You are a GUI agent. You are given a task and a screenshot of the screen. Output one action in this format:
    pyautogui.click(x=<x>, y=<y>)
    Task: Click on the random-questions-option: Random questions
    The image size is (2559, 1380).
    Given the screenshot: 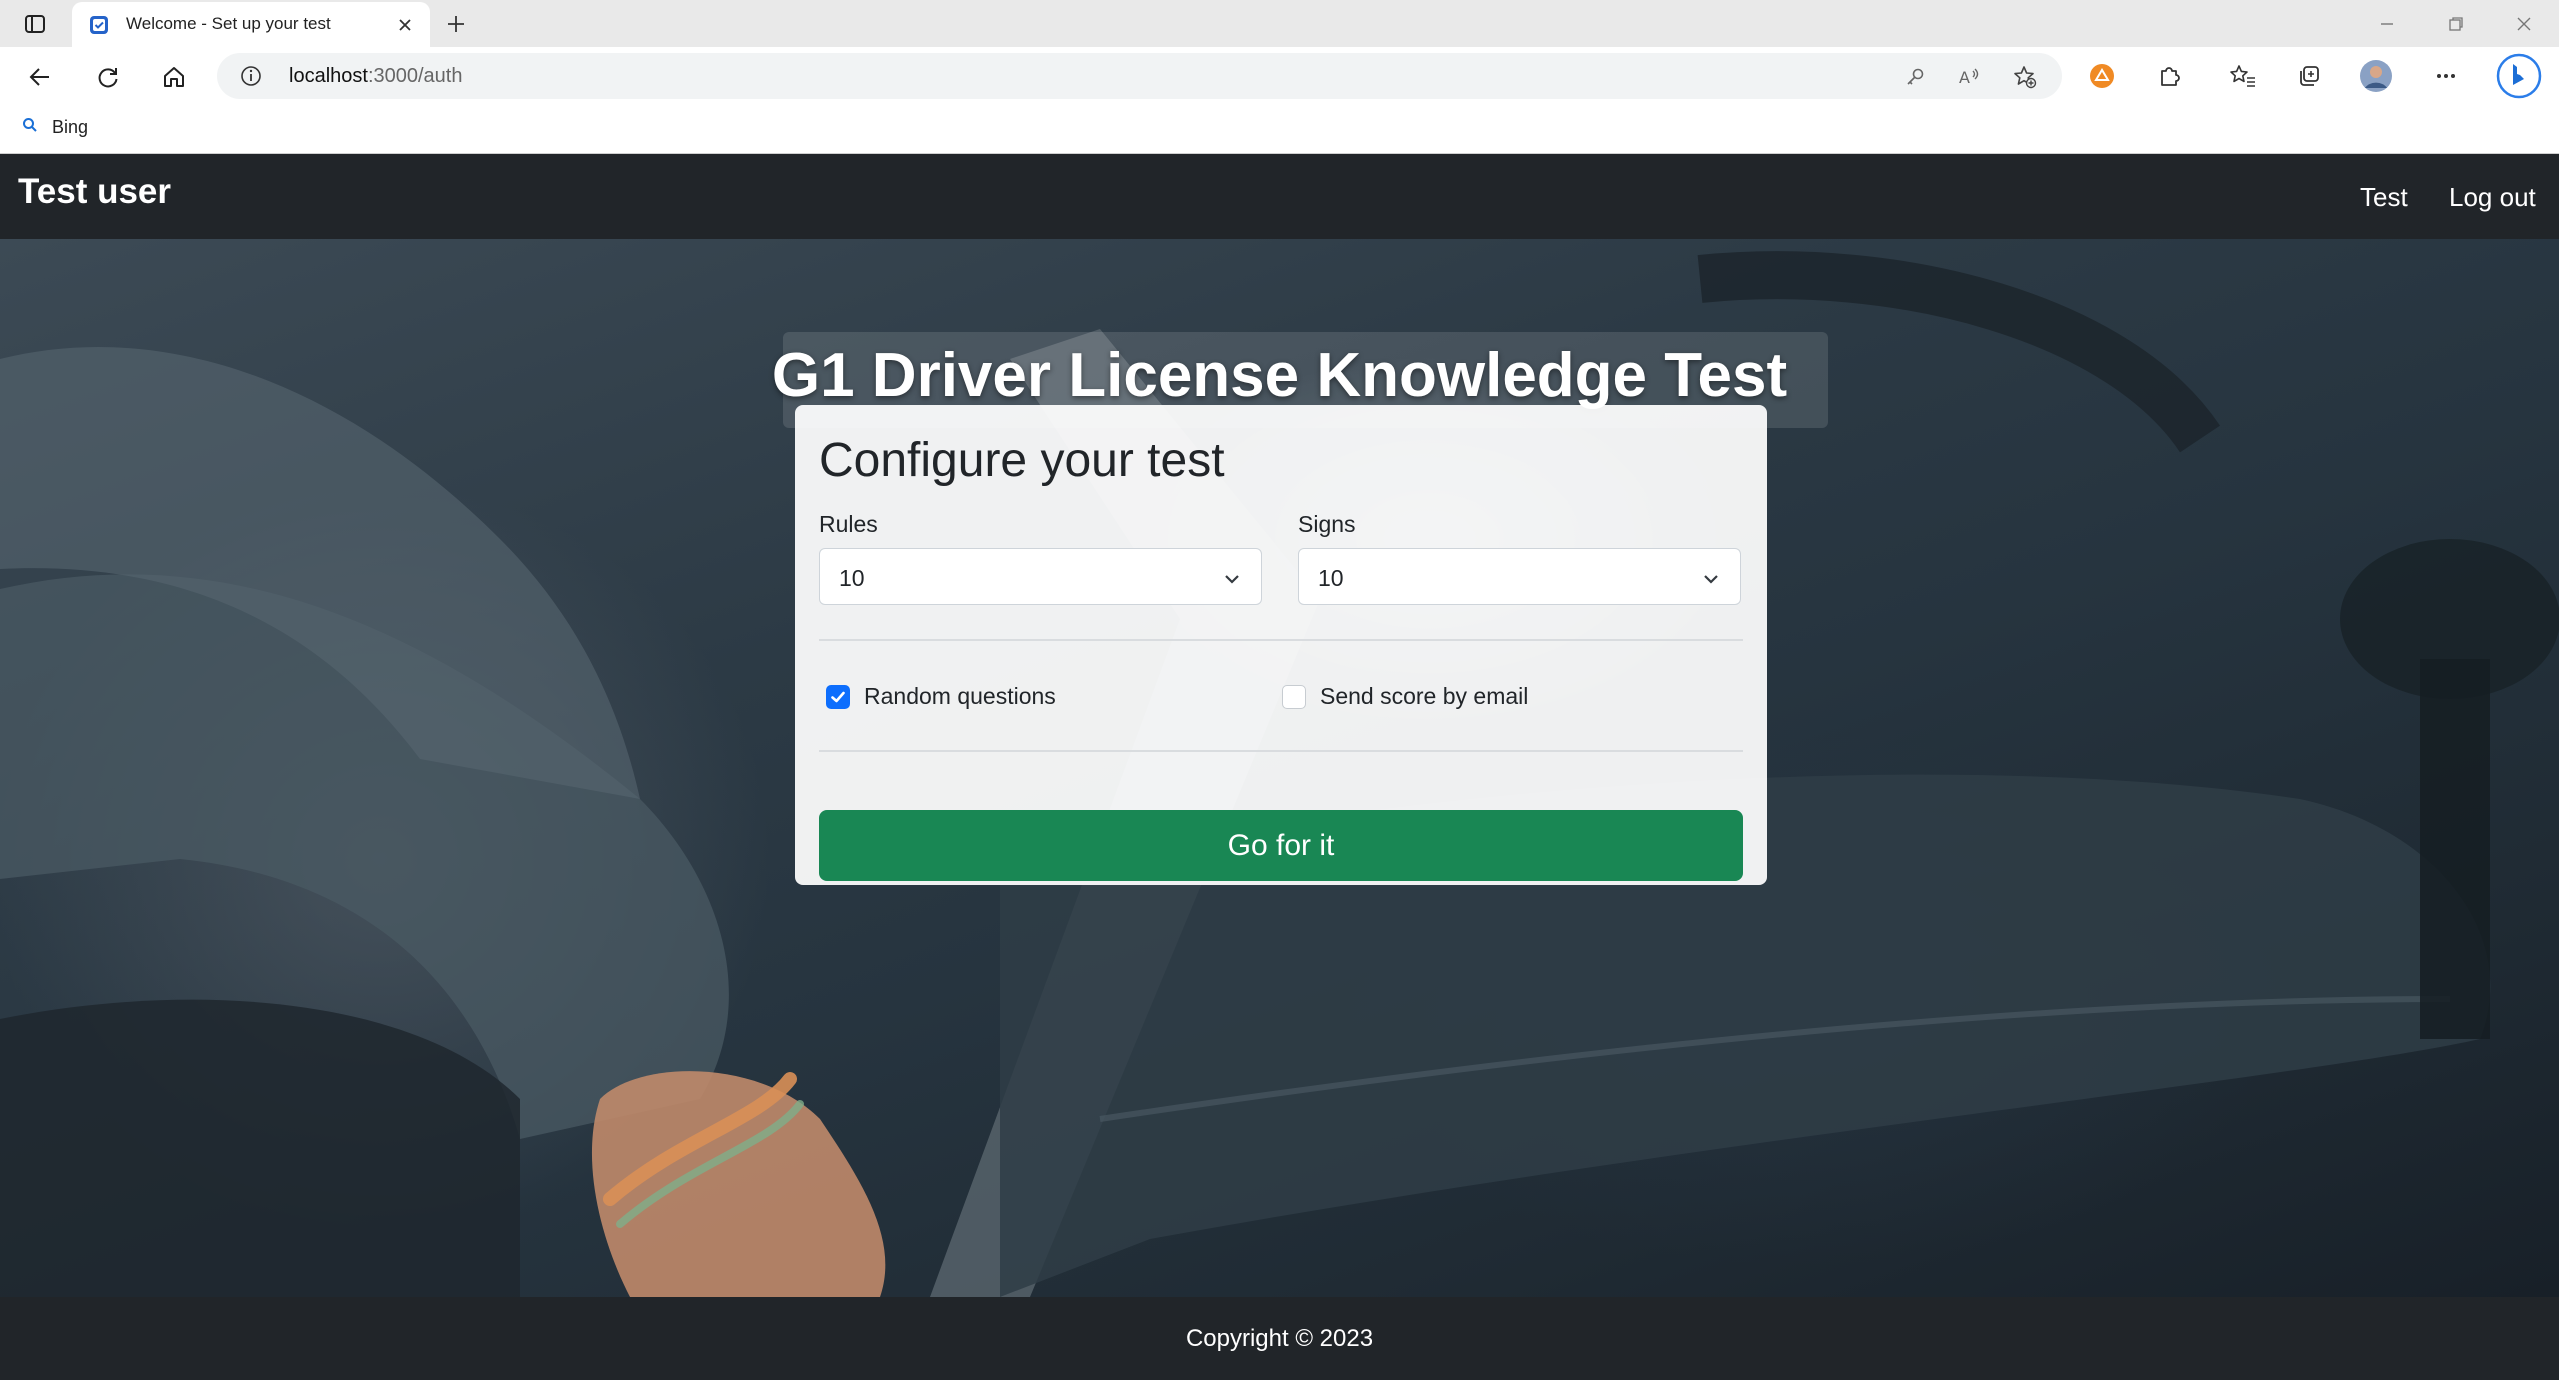 What is the action you would take?
    pyautogui.click(x=941, y=696)
    